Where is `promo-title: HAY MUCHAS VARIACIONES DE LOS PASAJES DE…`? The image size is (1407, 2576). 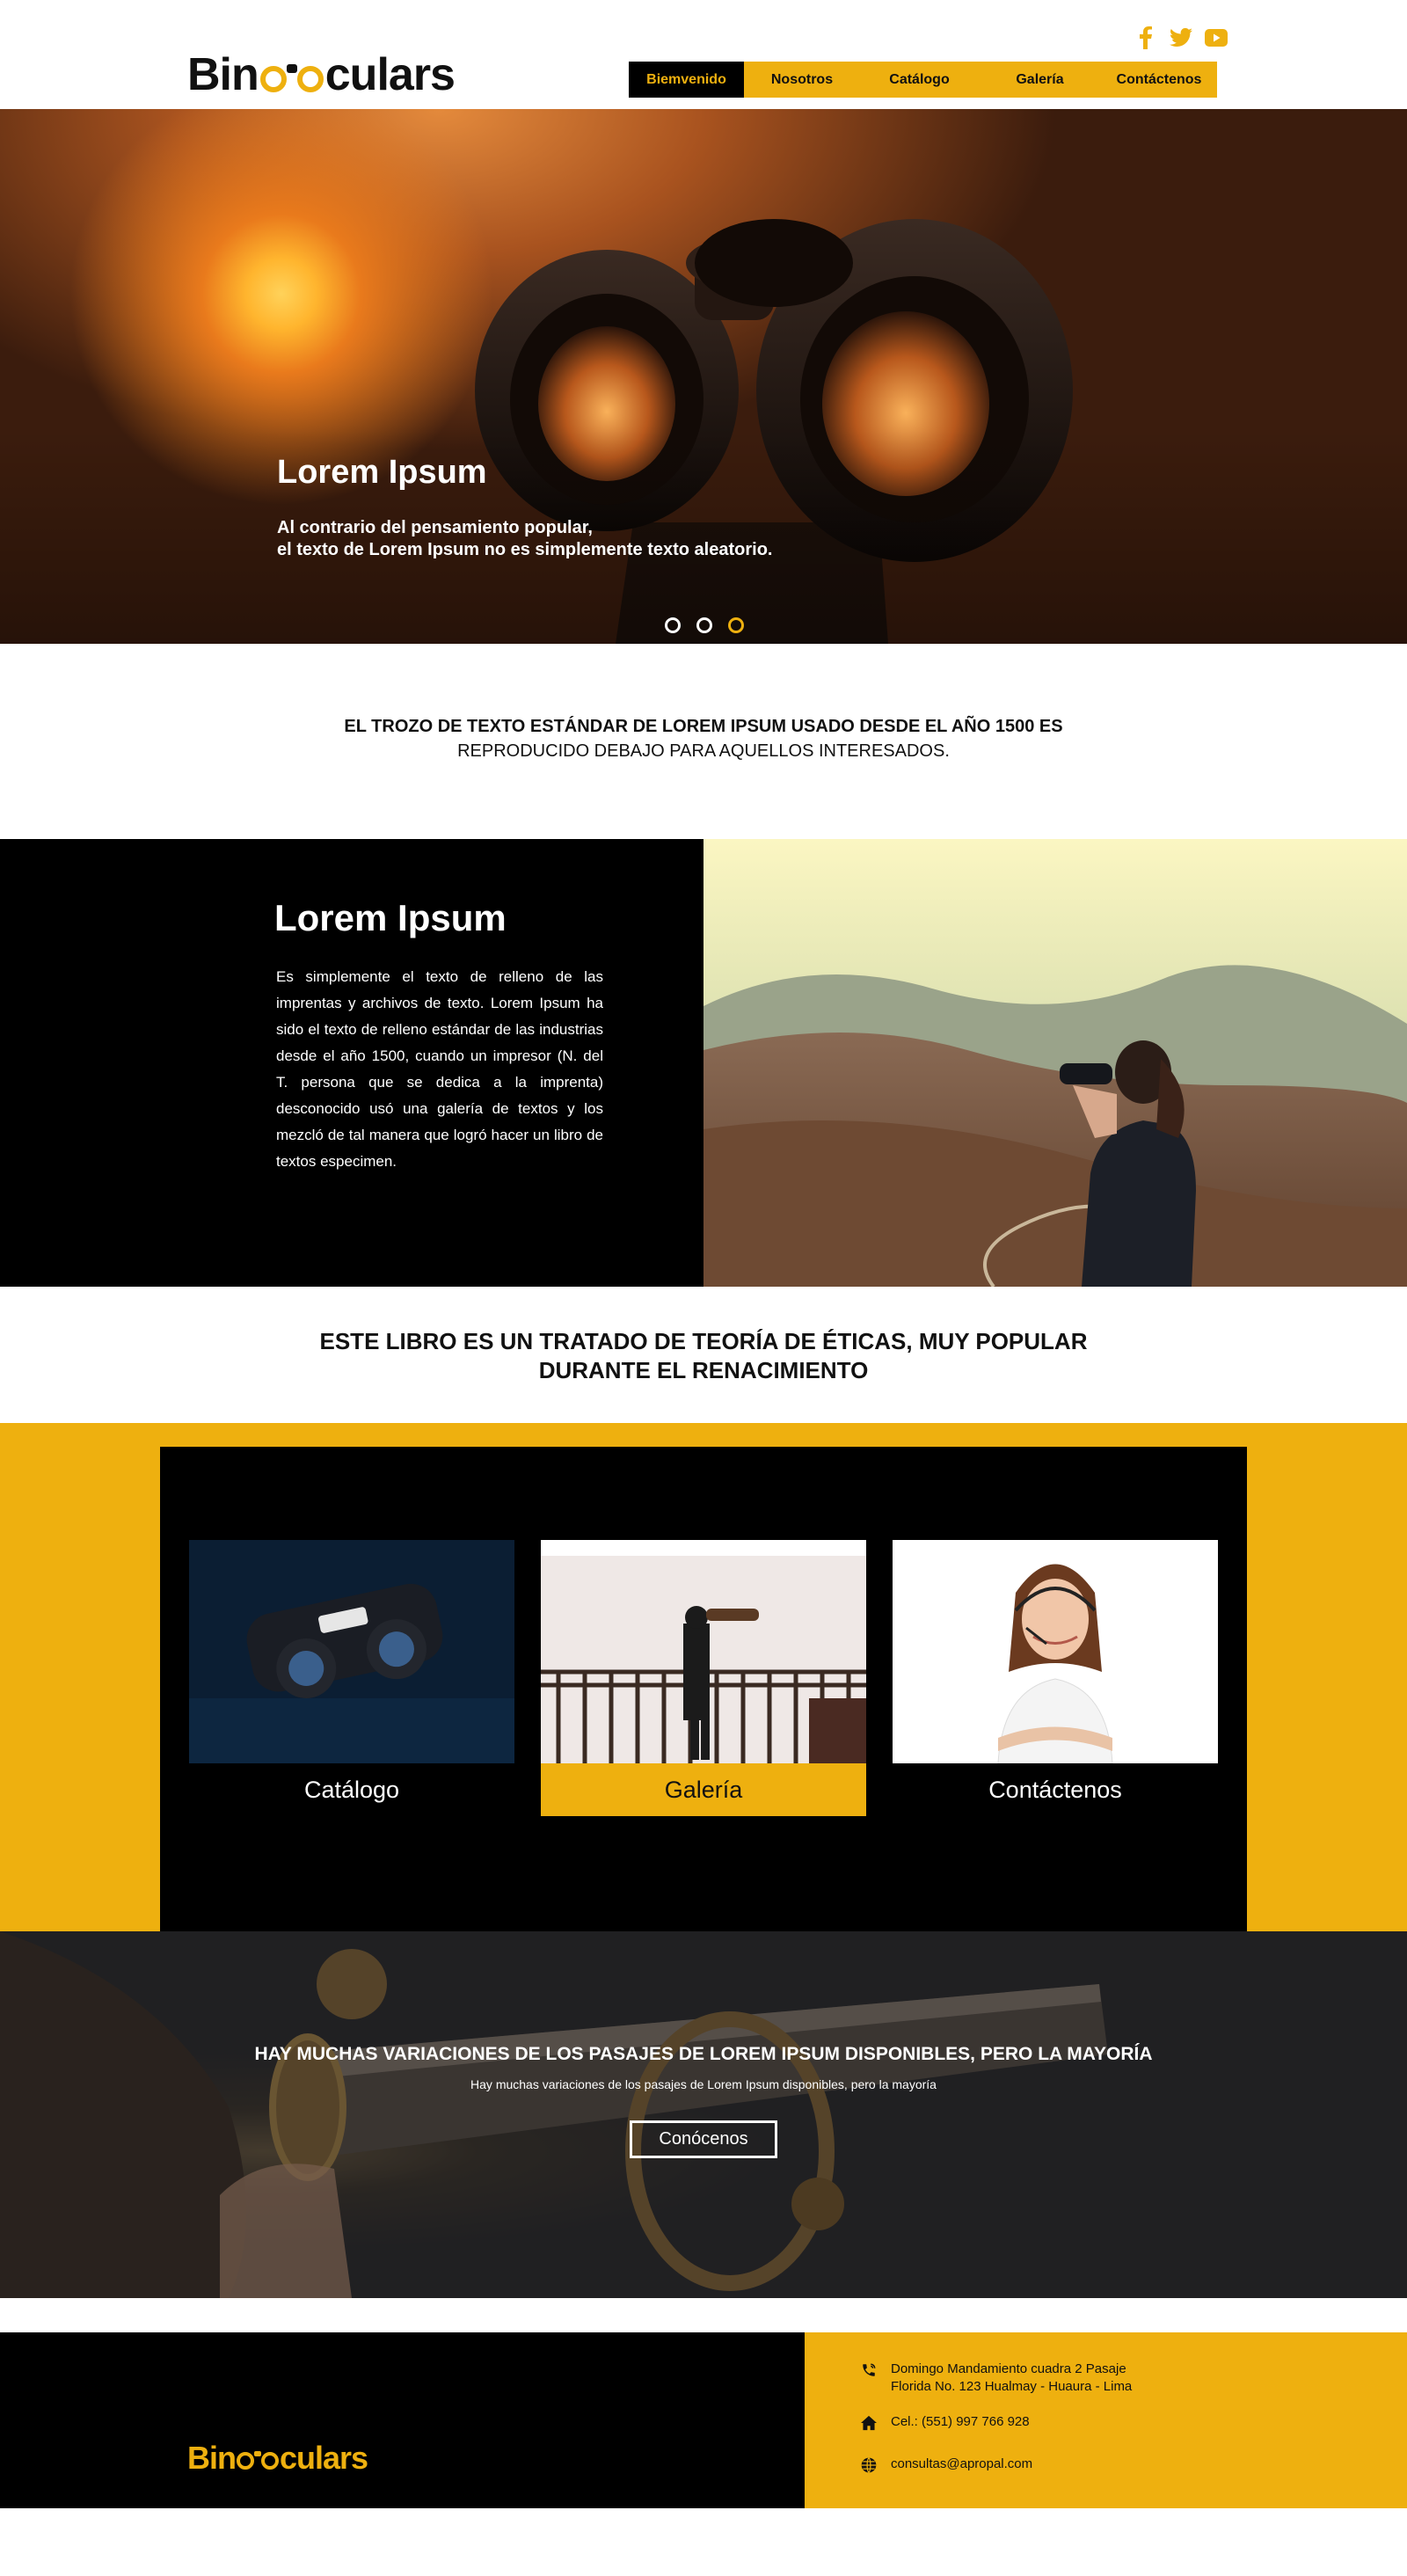
promo-title: HAY MUCHAS VARIACIONES DE LOS PASAJES DE… is located at coordinates (704, 2054).